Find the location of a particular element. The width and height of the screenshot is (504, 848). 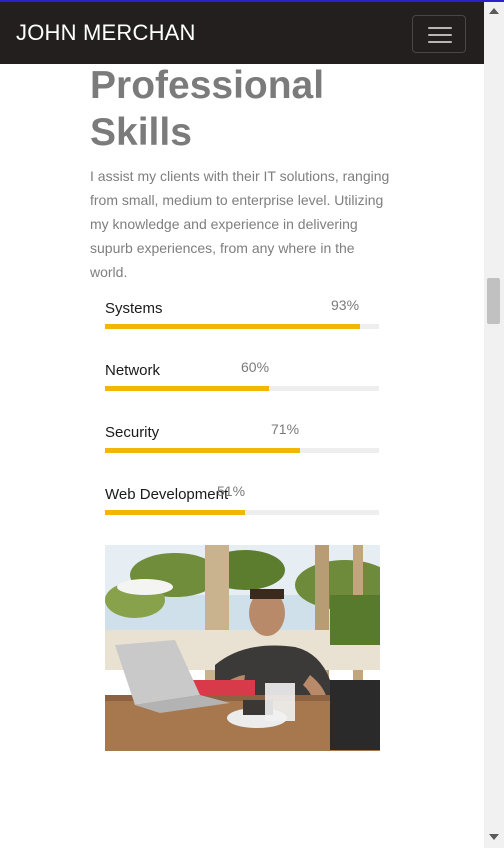

heading-line-1: Professional is located at coordinates (207, 85).